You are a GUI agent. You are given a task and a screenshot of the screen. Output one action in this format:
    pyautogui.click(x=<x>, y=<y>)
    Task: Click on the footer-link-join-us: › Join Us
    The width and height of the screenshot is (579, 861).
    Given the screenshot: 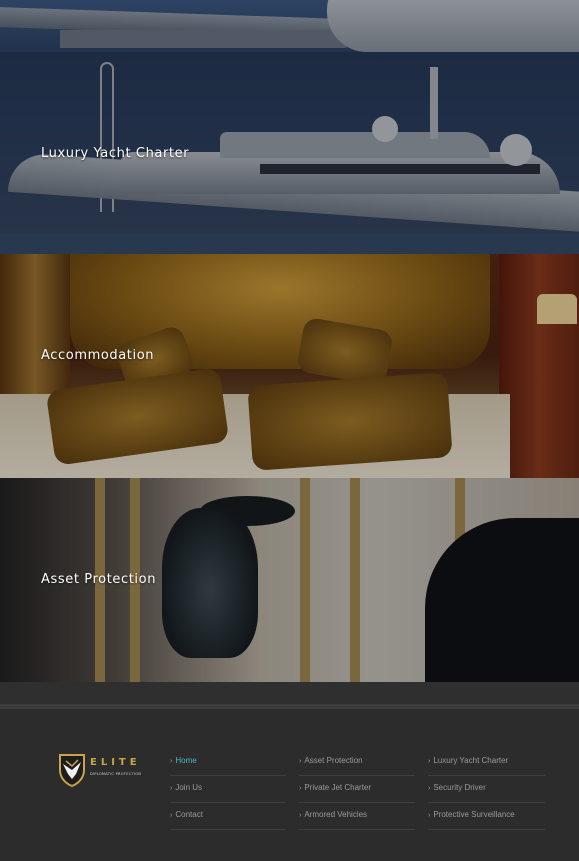 What is the action you would take?
    pyautogui.click(x=228, y=789)
    